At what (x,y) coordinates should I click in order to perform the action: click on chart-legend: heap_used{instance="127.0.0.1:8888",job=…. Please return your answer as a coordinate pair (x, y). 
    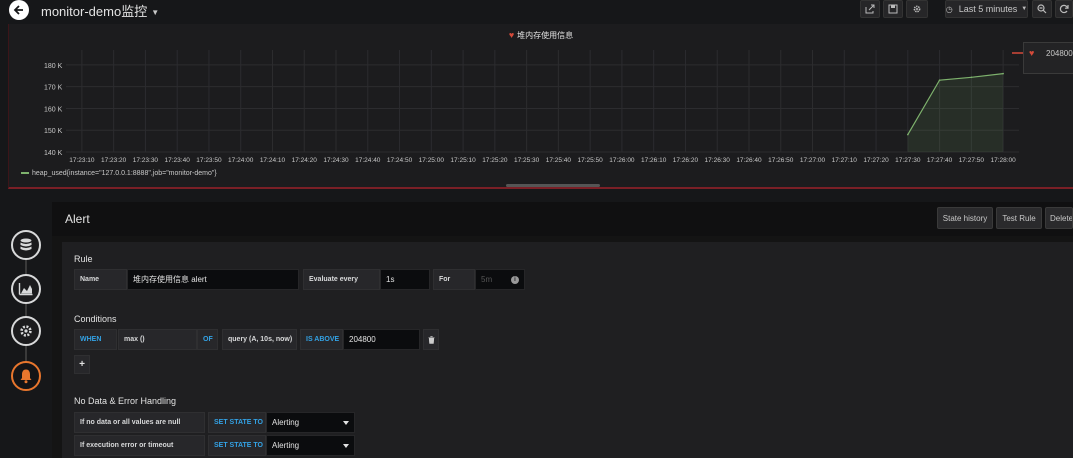
    Looking at the image, I should click on (119, 173).